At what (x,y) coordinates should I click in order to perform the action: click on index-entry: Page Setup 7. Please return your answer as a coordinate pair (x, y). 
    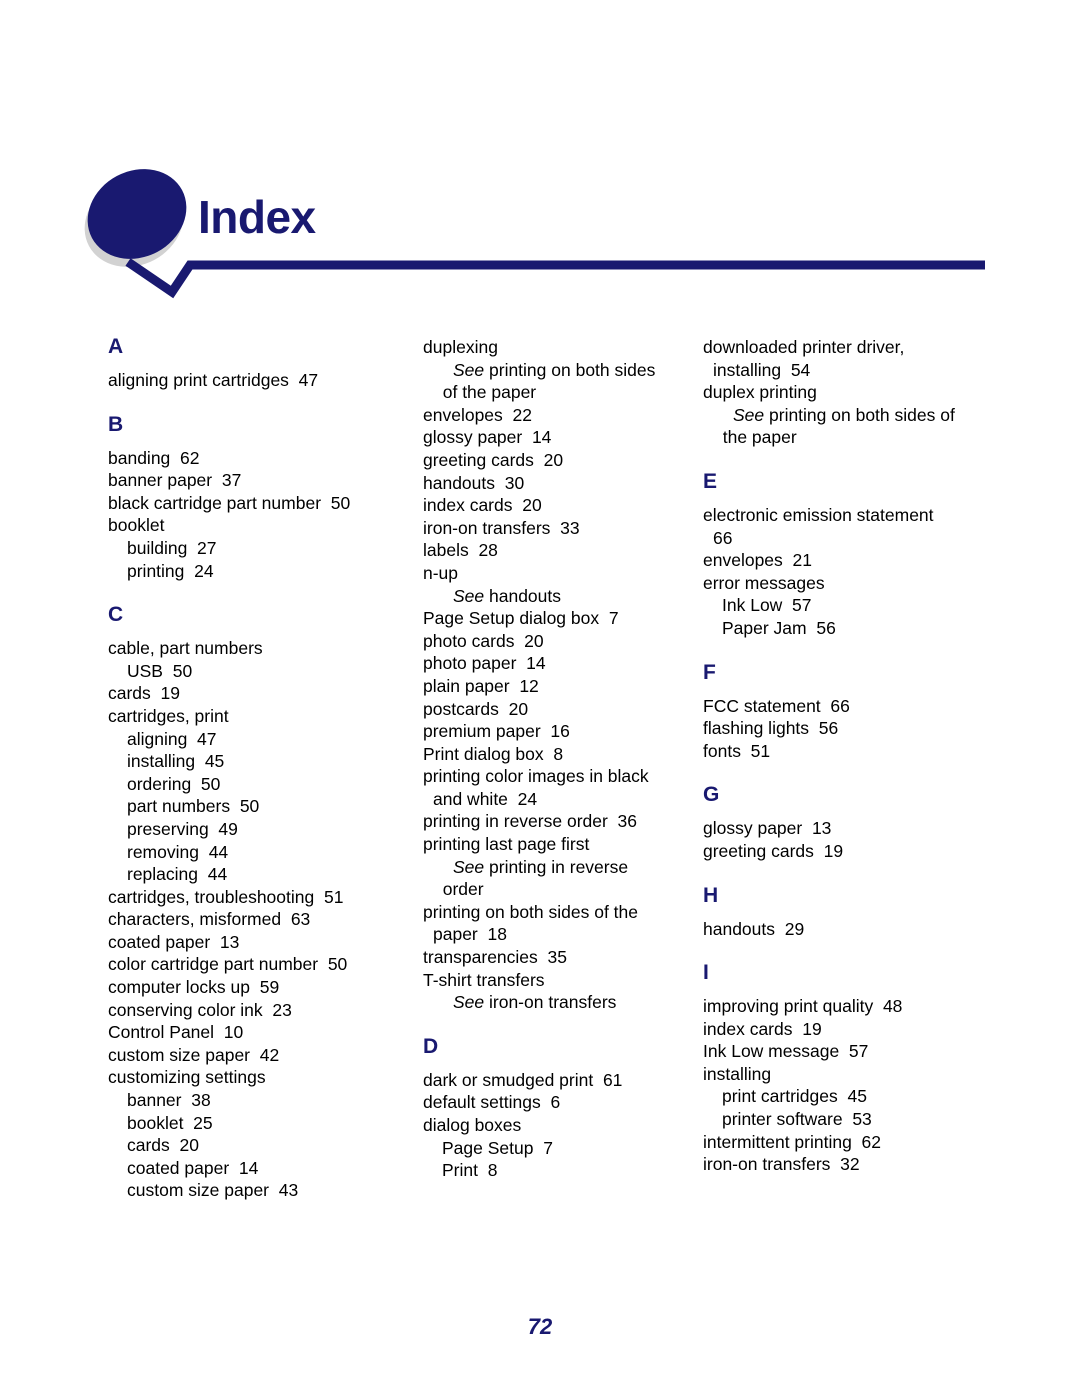
    Looking at the image, I should click on (497, 1147).